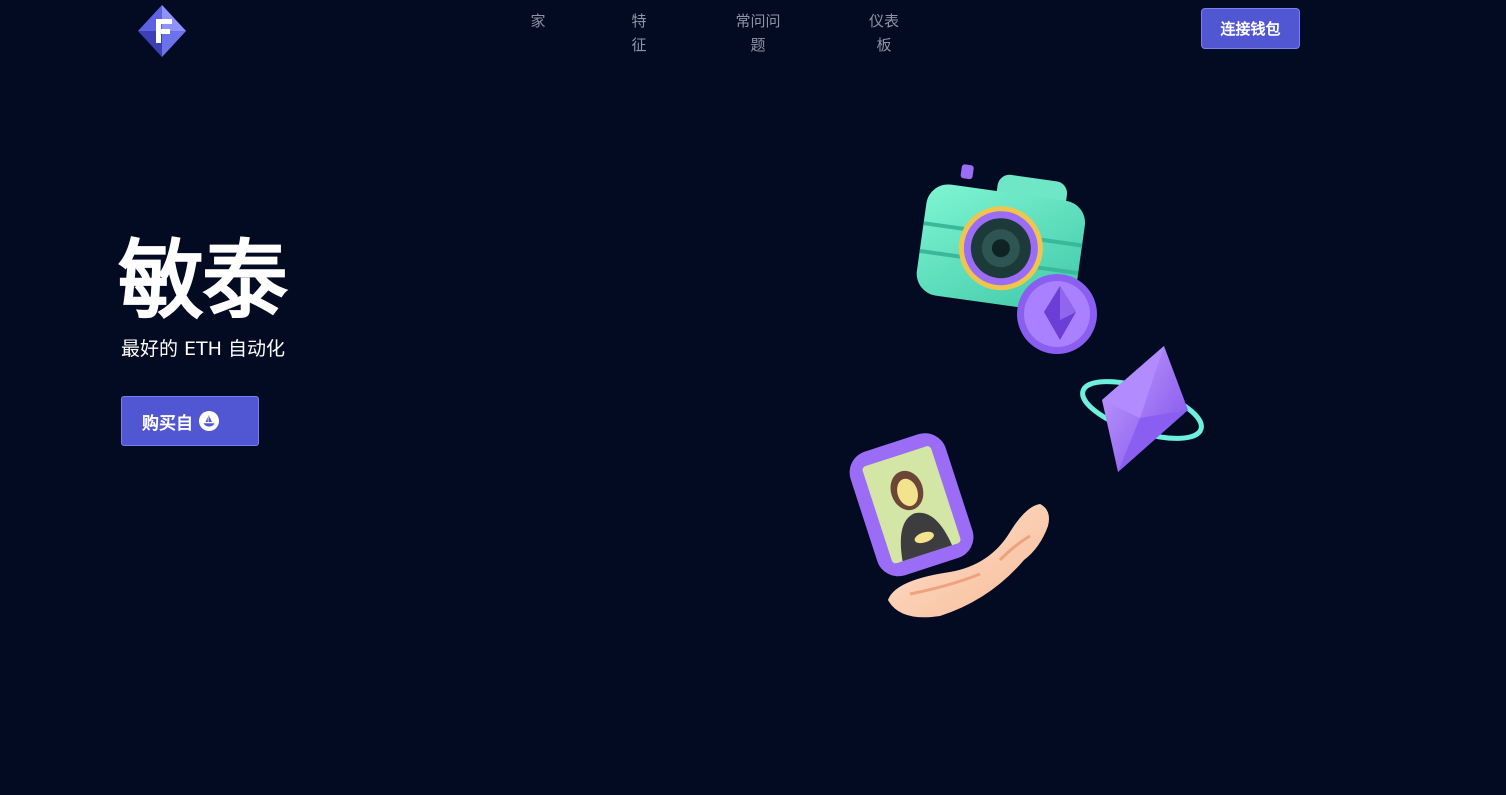 The height and width of the screenshot is (795, 1506). What do you see at coordinates (209, 421) in the screenshot?
I see `opensea-icon` at bounding box center [209, 421].